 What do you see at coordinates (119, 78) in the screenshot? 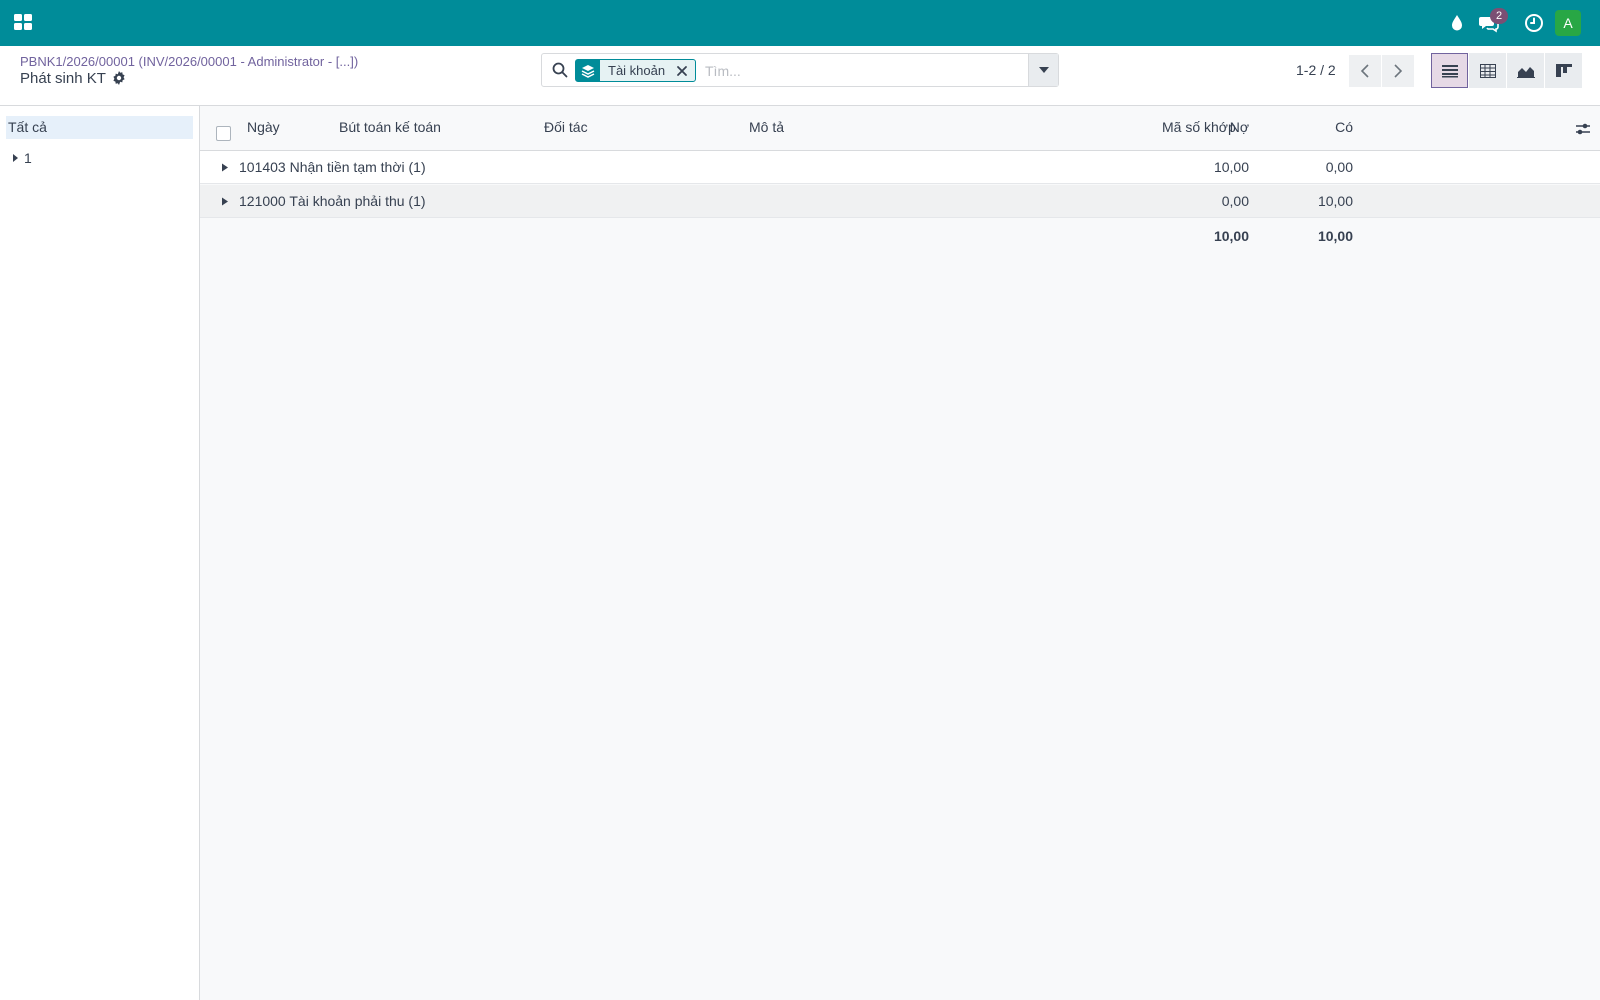
I see `gear-icon` at bounding box center [119, 78].